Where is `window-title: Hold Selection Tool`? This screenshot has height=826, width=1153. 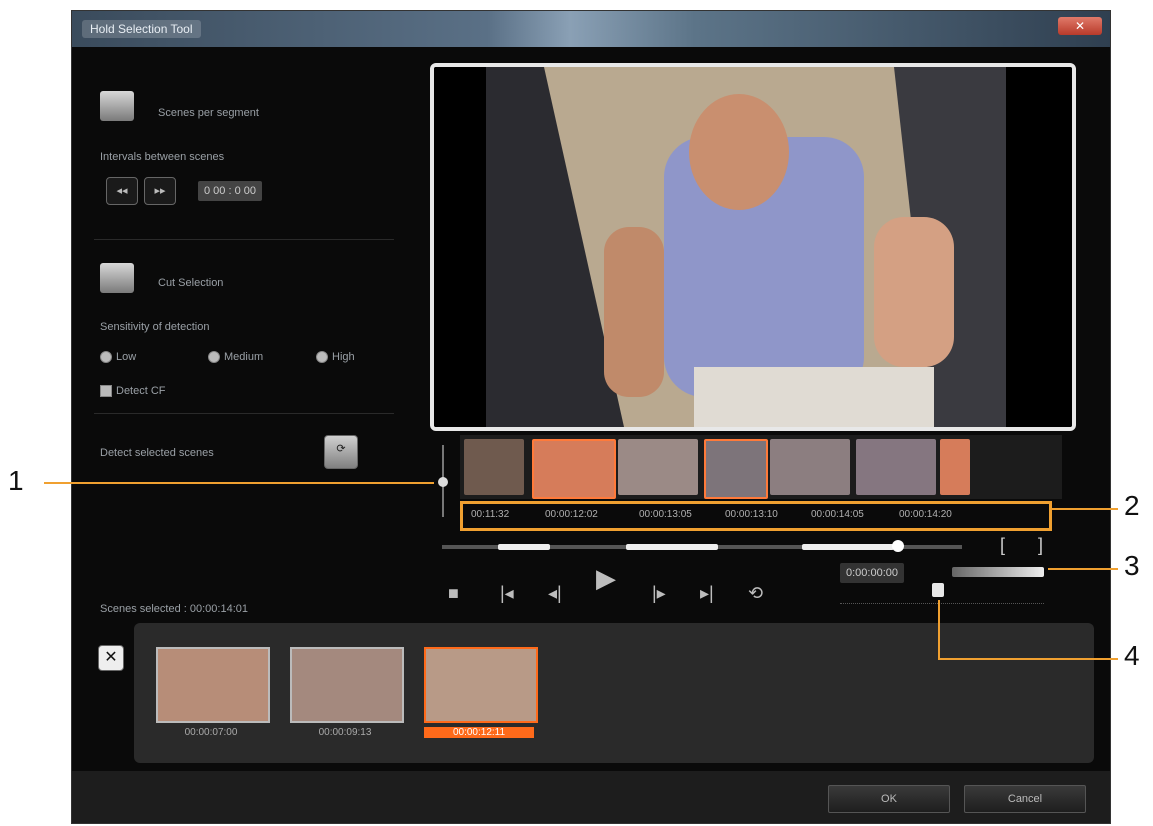
window-title: Hold Selection Tool is located at coordinates (141, 29).